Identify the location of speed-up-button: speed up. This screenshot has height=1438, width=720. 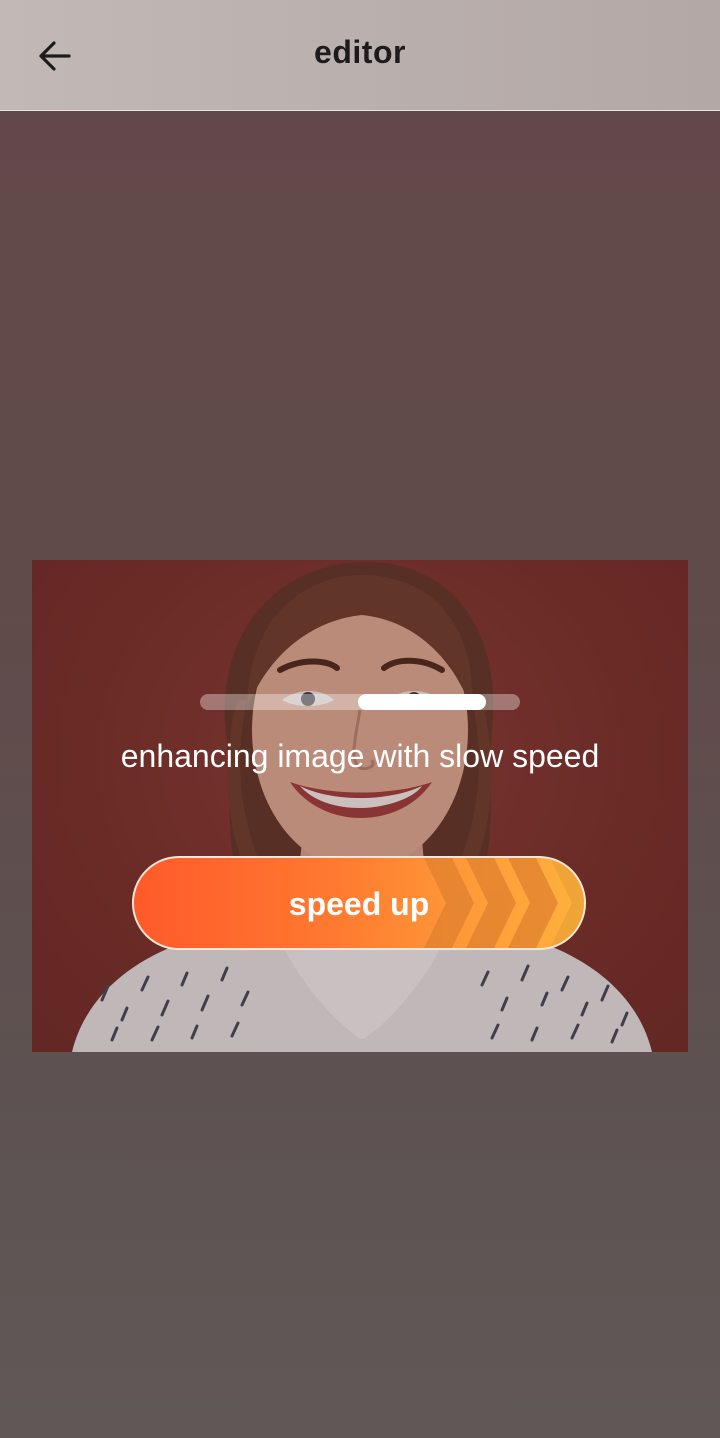
(359, 903).